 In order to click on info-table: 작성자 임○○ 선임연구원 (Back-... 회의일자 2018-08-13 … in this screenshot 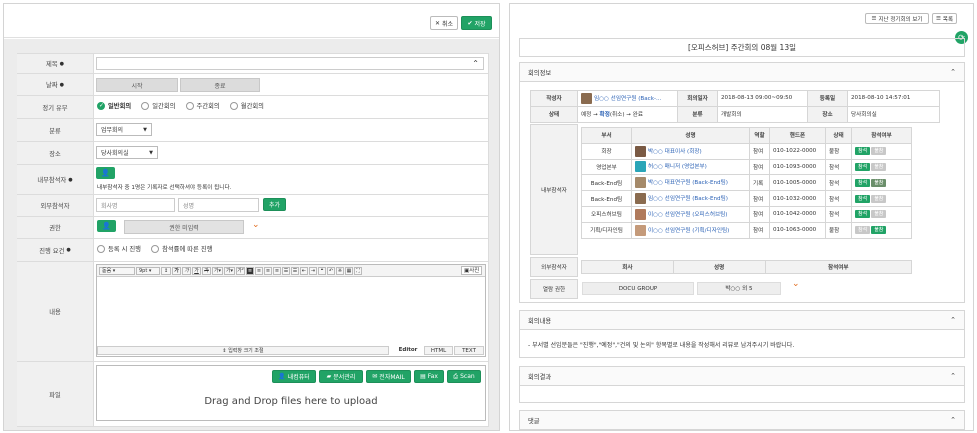, I will do `click(735, 106)`.